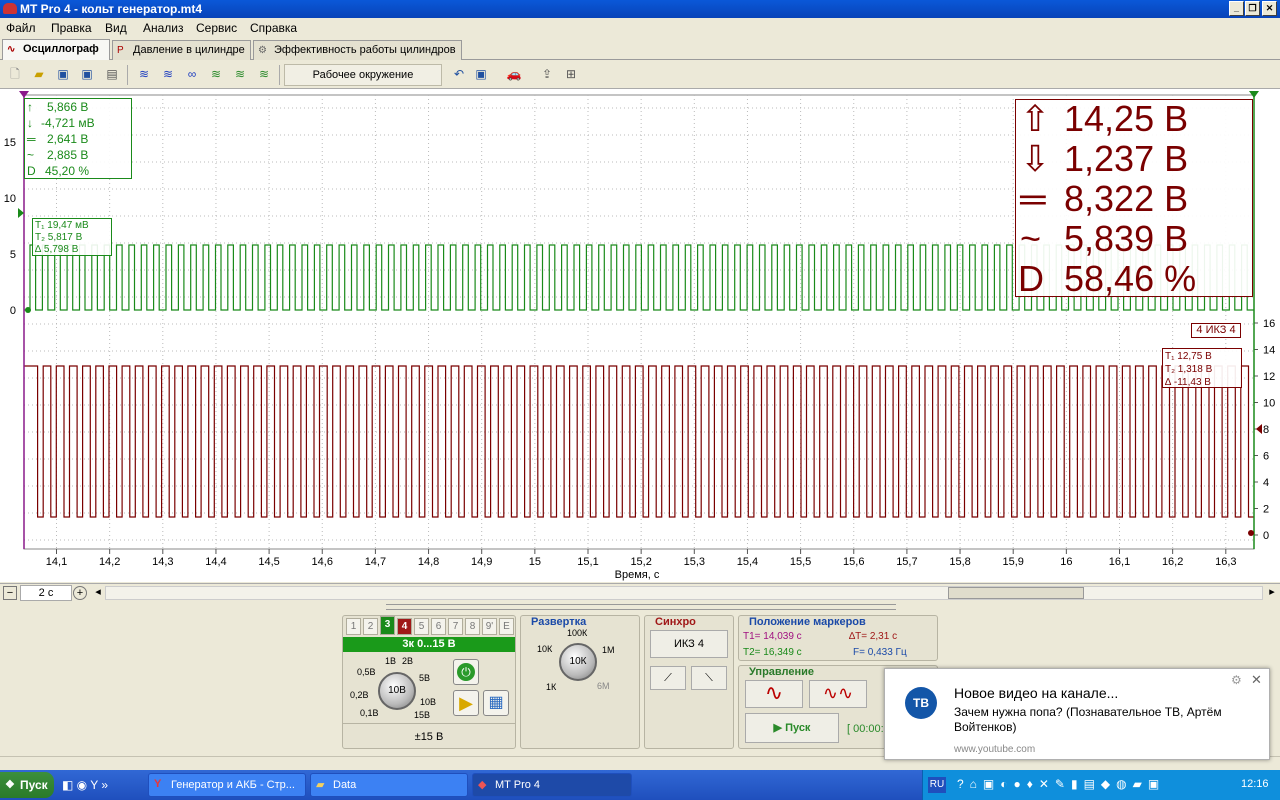 This screenshot has height=800, width=1280. I want to click on menu-view: Вид, so click(116, 28).